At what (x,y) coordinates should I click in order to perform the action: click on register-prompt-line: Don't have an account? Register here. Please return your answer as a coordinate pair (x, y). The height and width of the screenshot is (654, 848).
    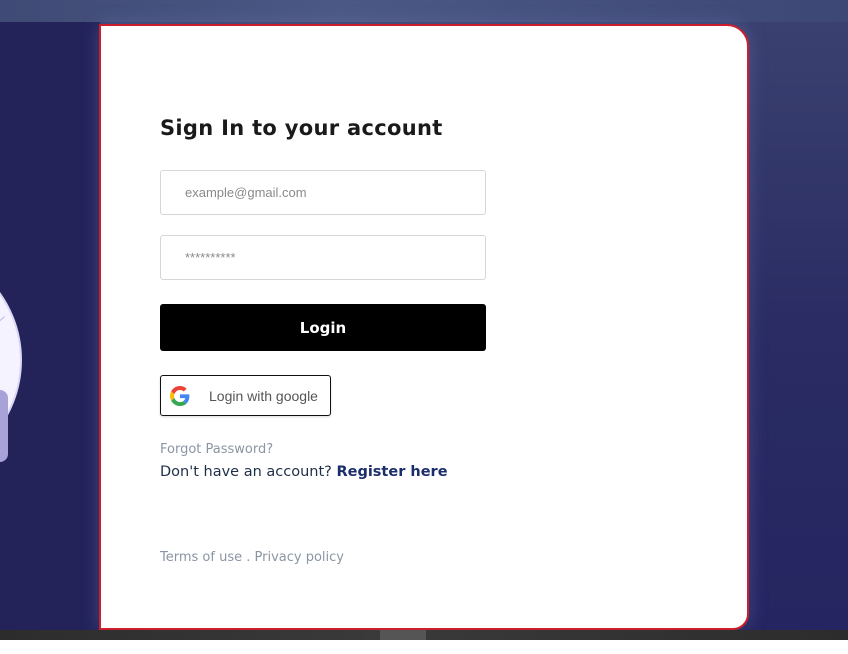
    Looking at the image, I should click on (304, 472).